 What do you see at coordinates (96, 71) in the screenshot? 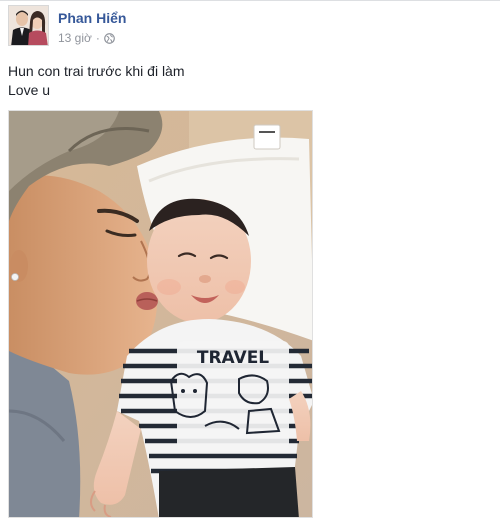
I see `post-text-line-1: Hun con trai trước khi đi làm` at bounding box center [96, 71].